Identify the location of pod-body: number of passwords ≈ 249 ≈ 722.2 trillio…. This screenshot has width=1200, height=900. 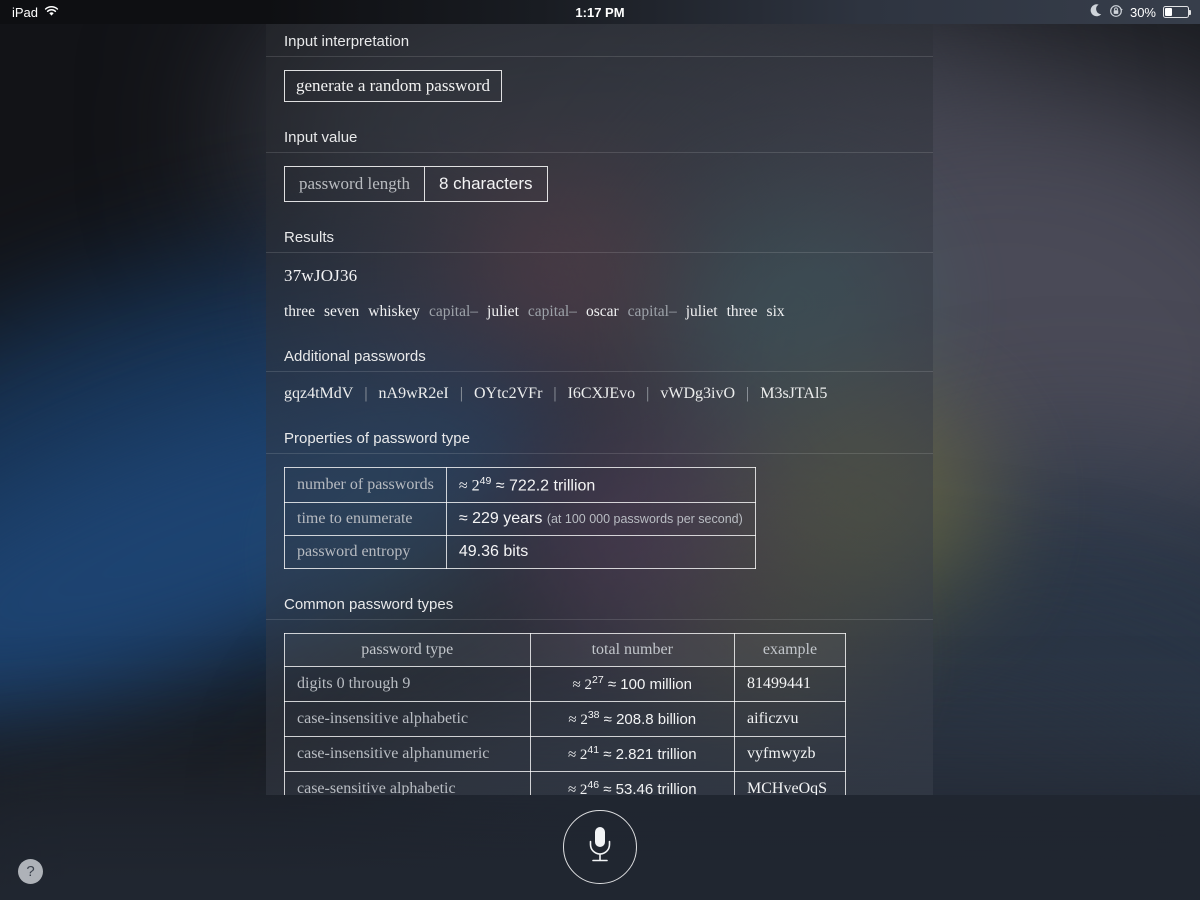
(599, 520).